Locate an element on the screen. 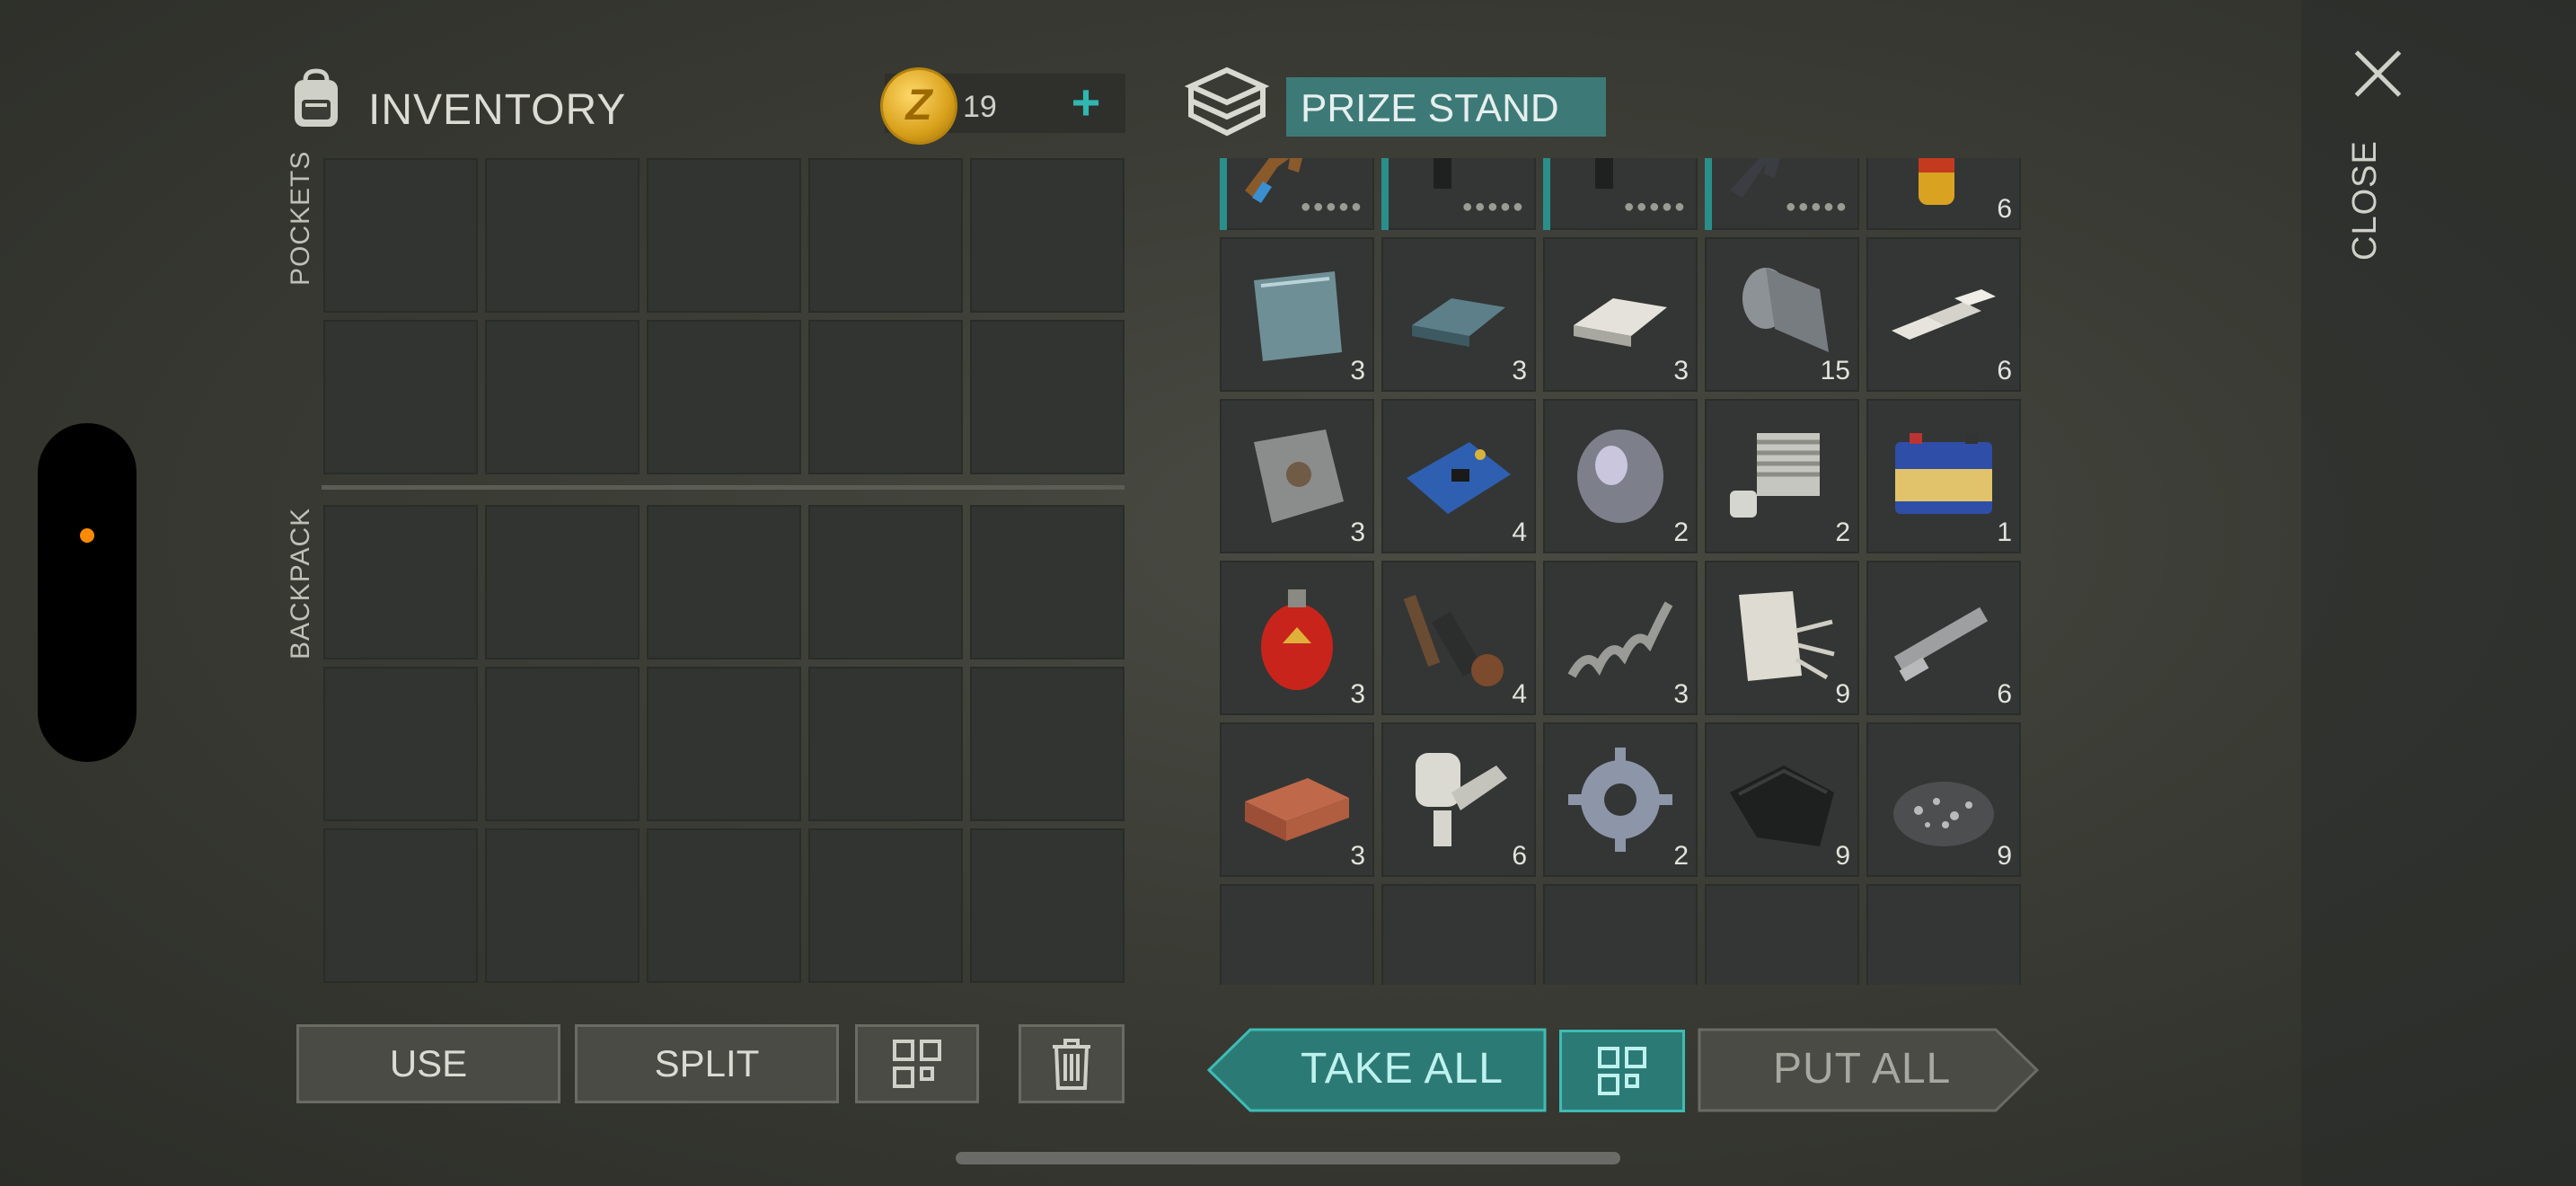 The height and width of the screenshot is (1186, 2576). prize-slot-circuit-board: 4 is located at coordinates (1458, 476).